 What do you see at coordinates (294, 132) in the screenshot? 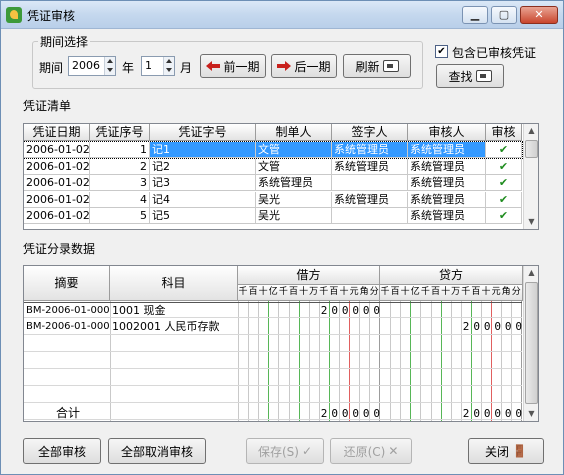
I see `col-header-maker: 制单人` at bounding box center [294, 132].